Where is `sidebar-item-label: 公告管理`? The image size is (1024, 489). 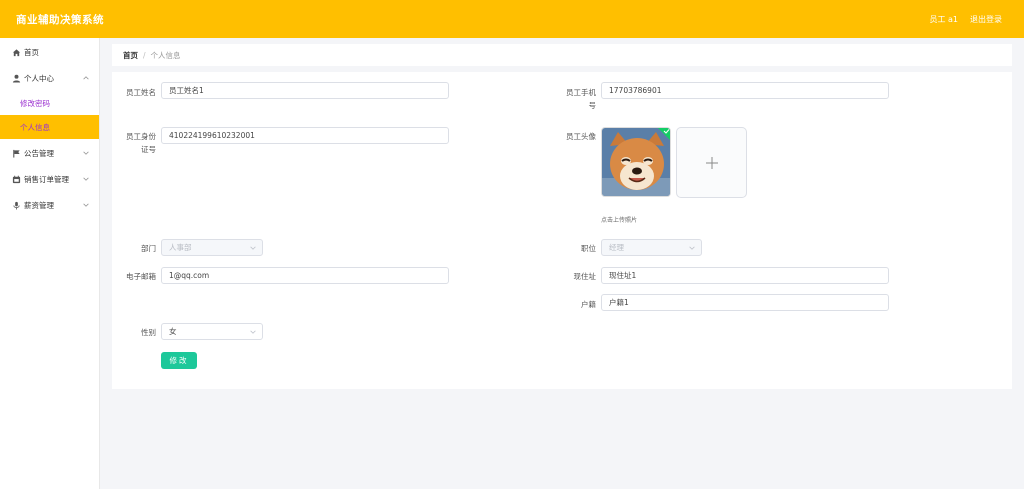
sidebar-item-label: 公告管理 is located at coordinates (39, 153).